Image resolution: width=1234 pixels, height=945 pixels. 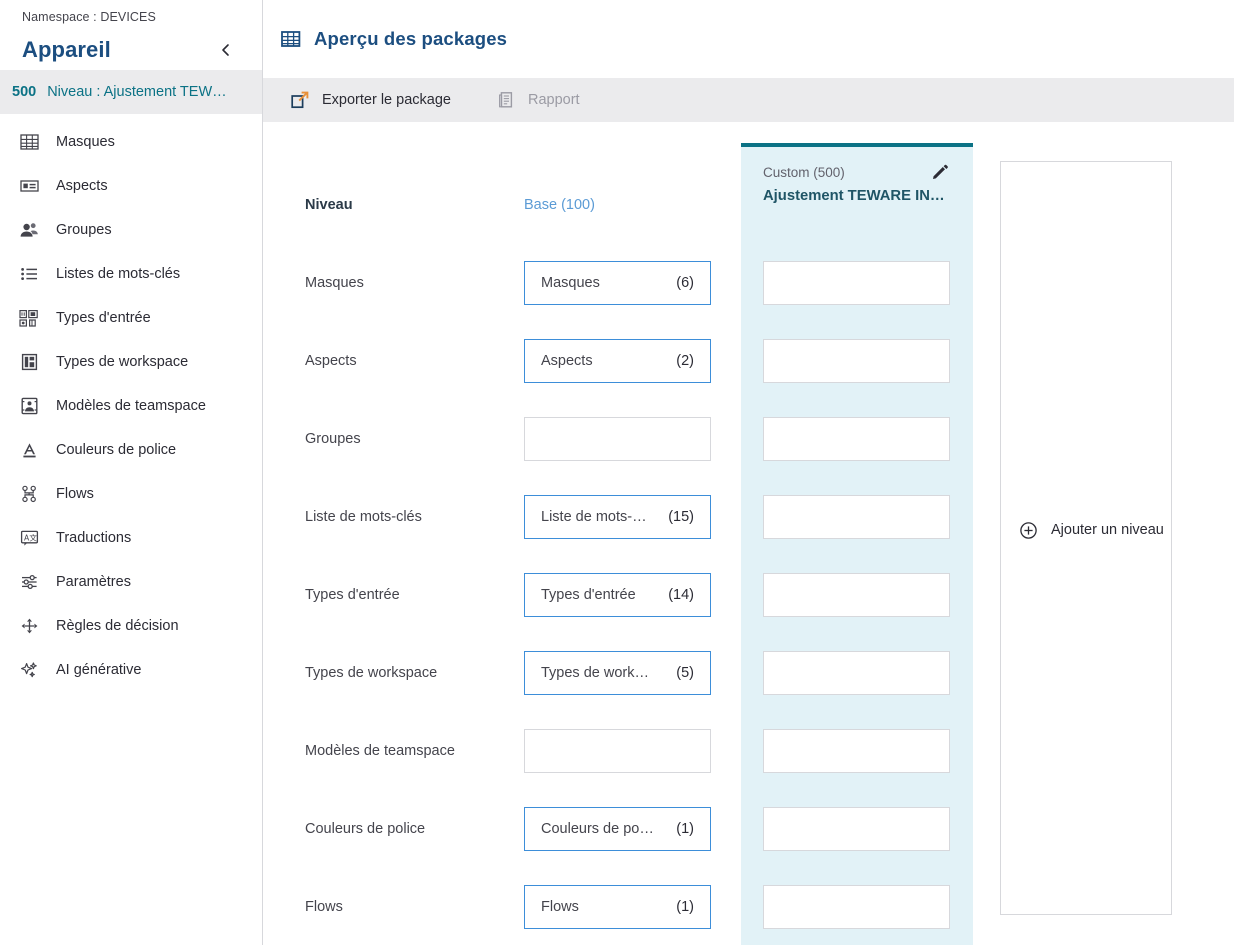 I want to click on sidebar-item-masques: Masques, so click(x=131, y=142).